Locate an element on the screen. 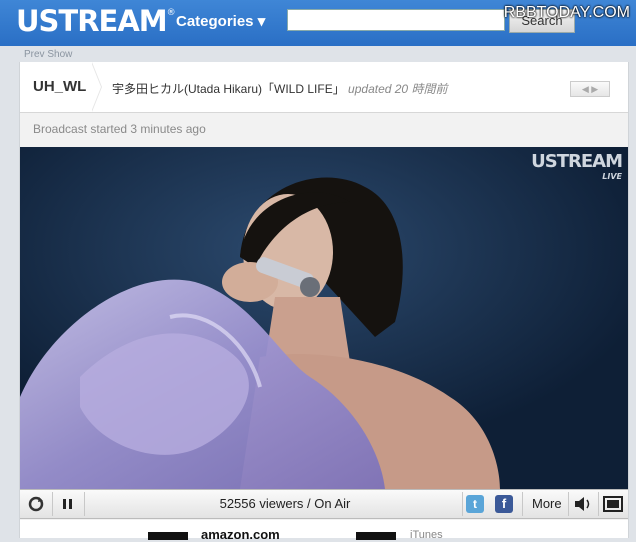  broadcast-status: Broadcast started 3 minutes ago is located at coordinates (119, 129).